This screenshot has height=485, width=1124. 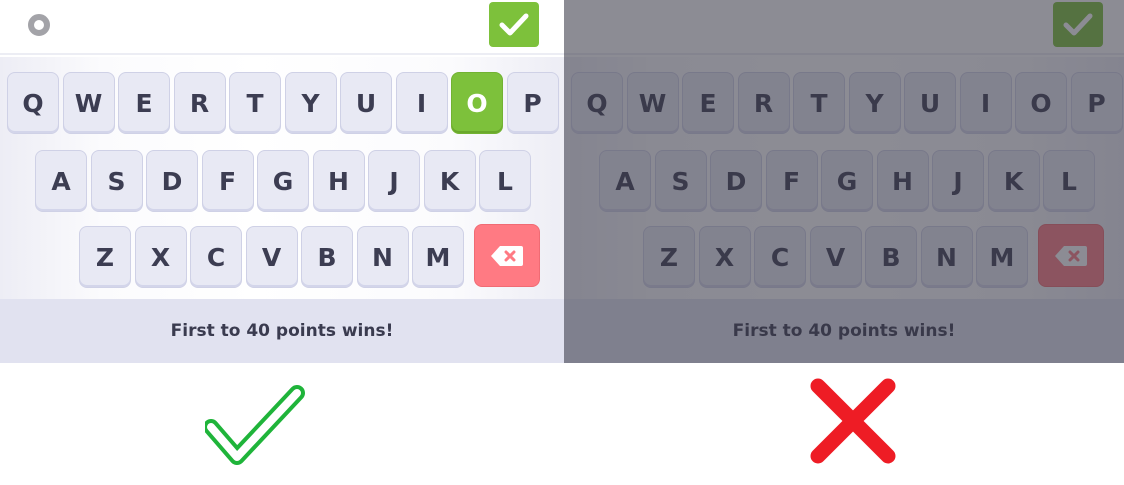 I want to click on settings-circle-icon, so click(x=39, y=25).